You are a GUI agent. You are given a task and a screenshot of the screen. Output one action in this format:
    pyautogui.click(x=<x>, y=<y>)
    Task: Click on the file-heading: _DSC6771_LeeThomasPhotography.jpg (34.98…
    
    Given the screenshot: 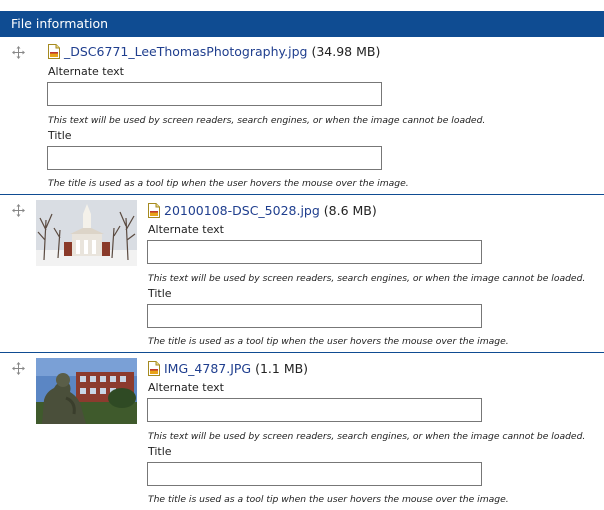 What is the action you would take?
    pyautogui.click(x=214, y=51)
    